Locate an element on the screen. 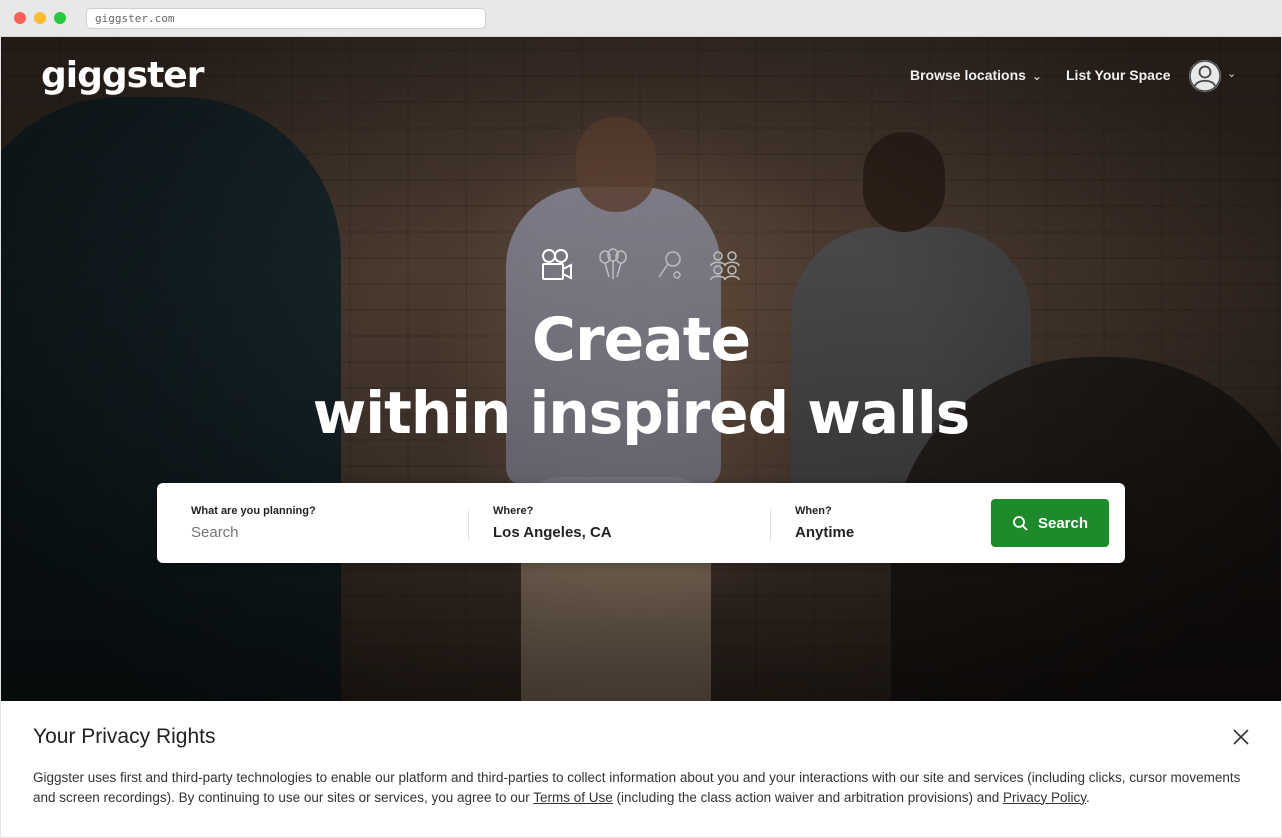  when-value: Anytime is located at coordinates (885, 532).